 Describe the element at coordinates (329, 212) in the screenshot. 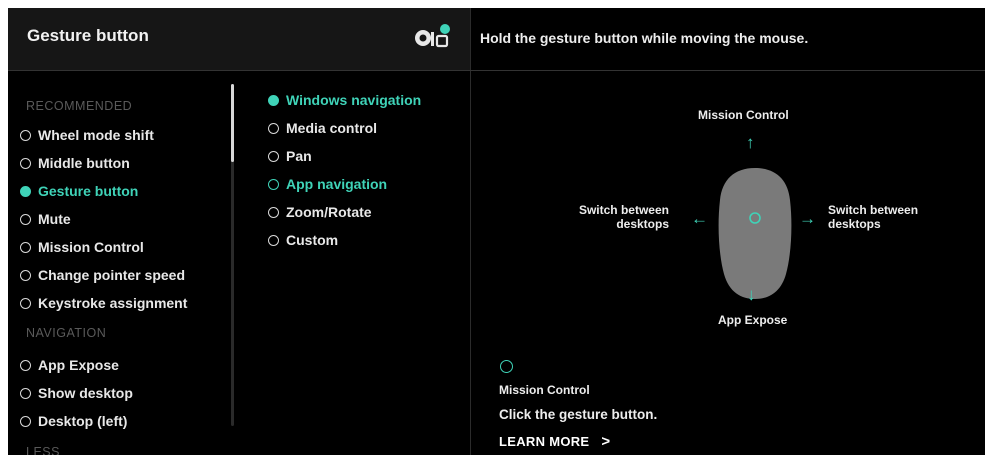

I see `option-label: Zoom/Rotate` at that location.